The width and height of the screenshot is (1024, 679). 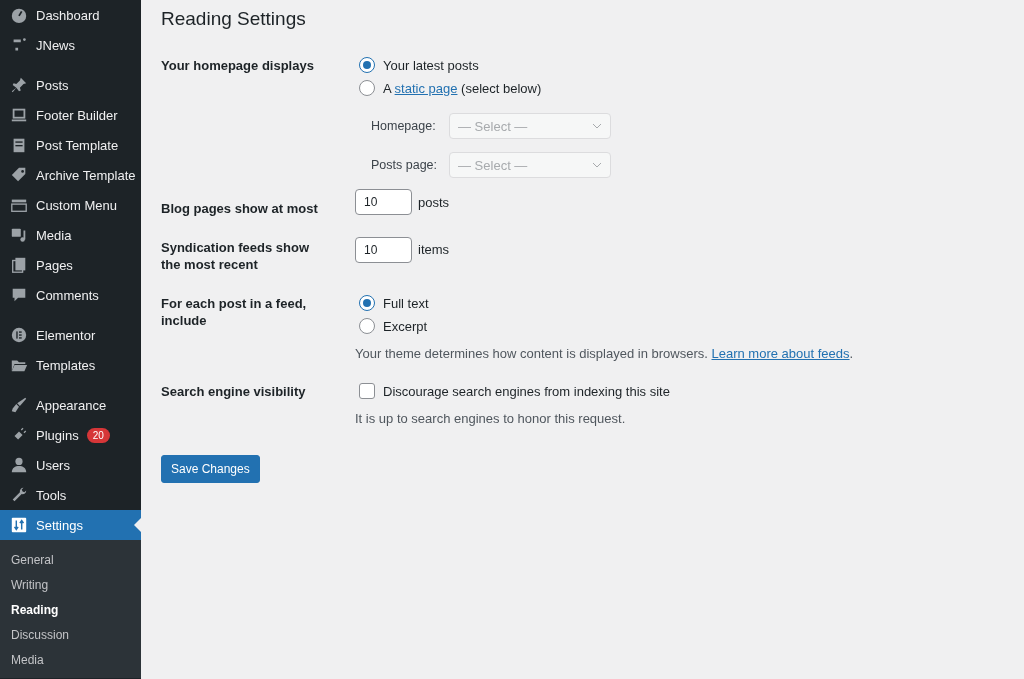 I want to click on save-button: Save Changes, so click(x=210, y=469).